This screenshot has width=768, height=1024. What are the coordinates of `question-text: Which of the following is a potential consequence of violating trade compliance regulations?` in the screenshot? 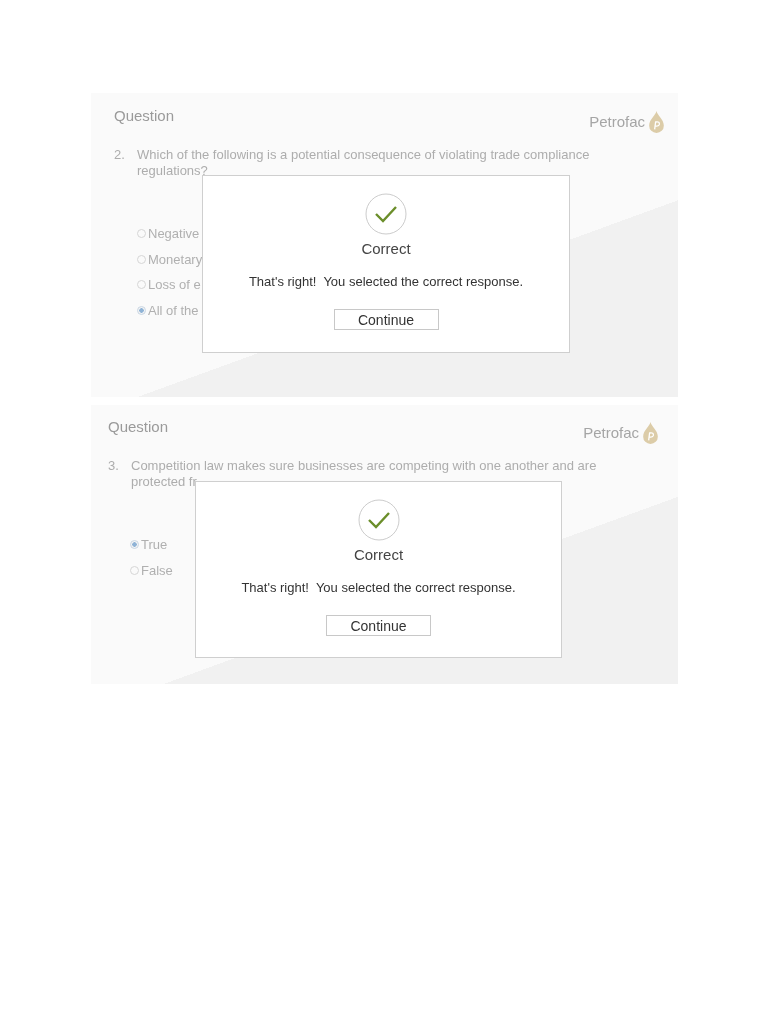 It's located at (364, 163).